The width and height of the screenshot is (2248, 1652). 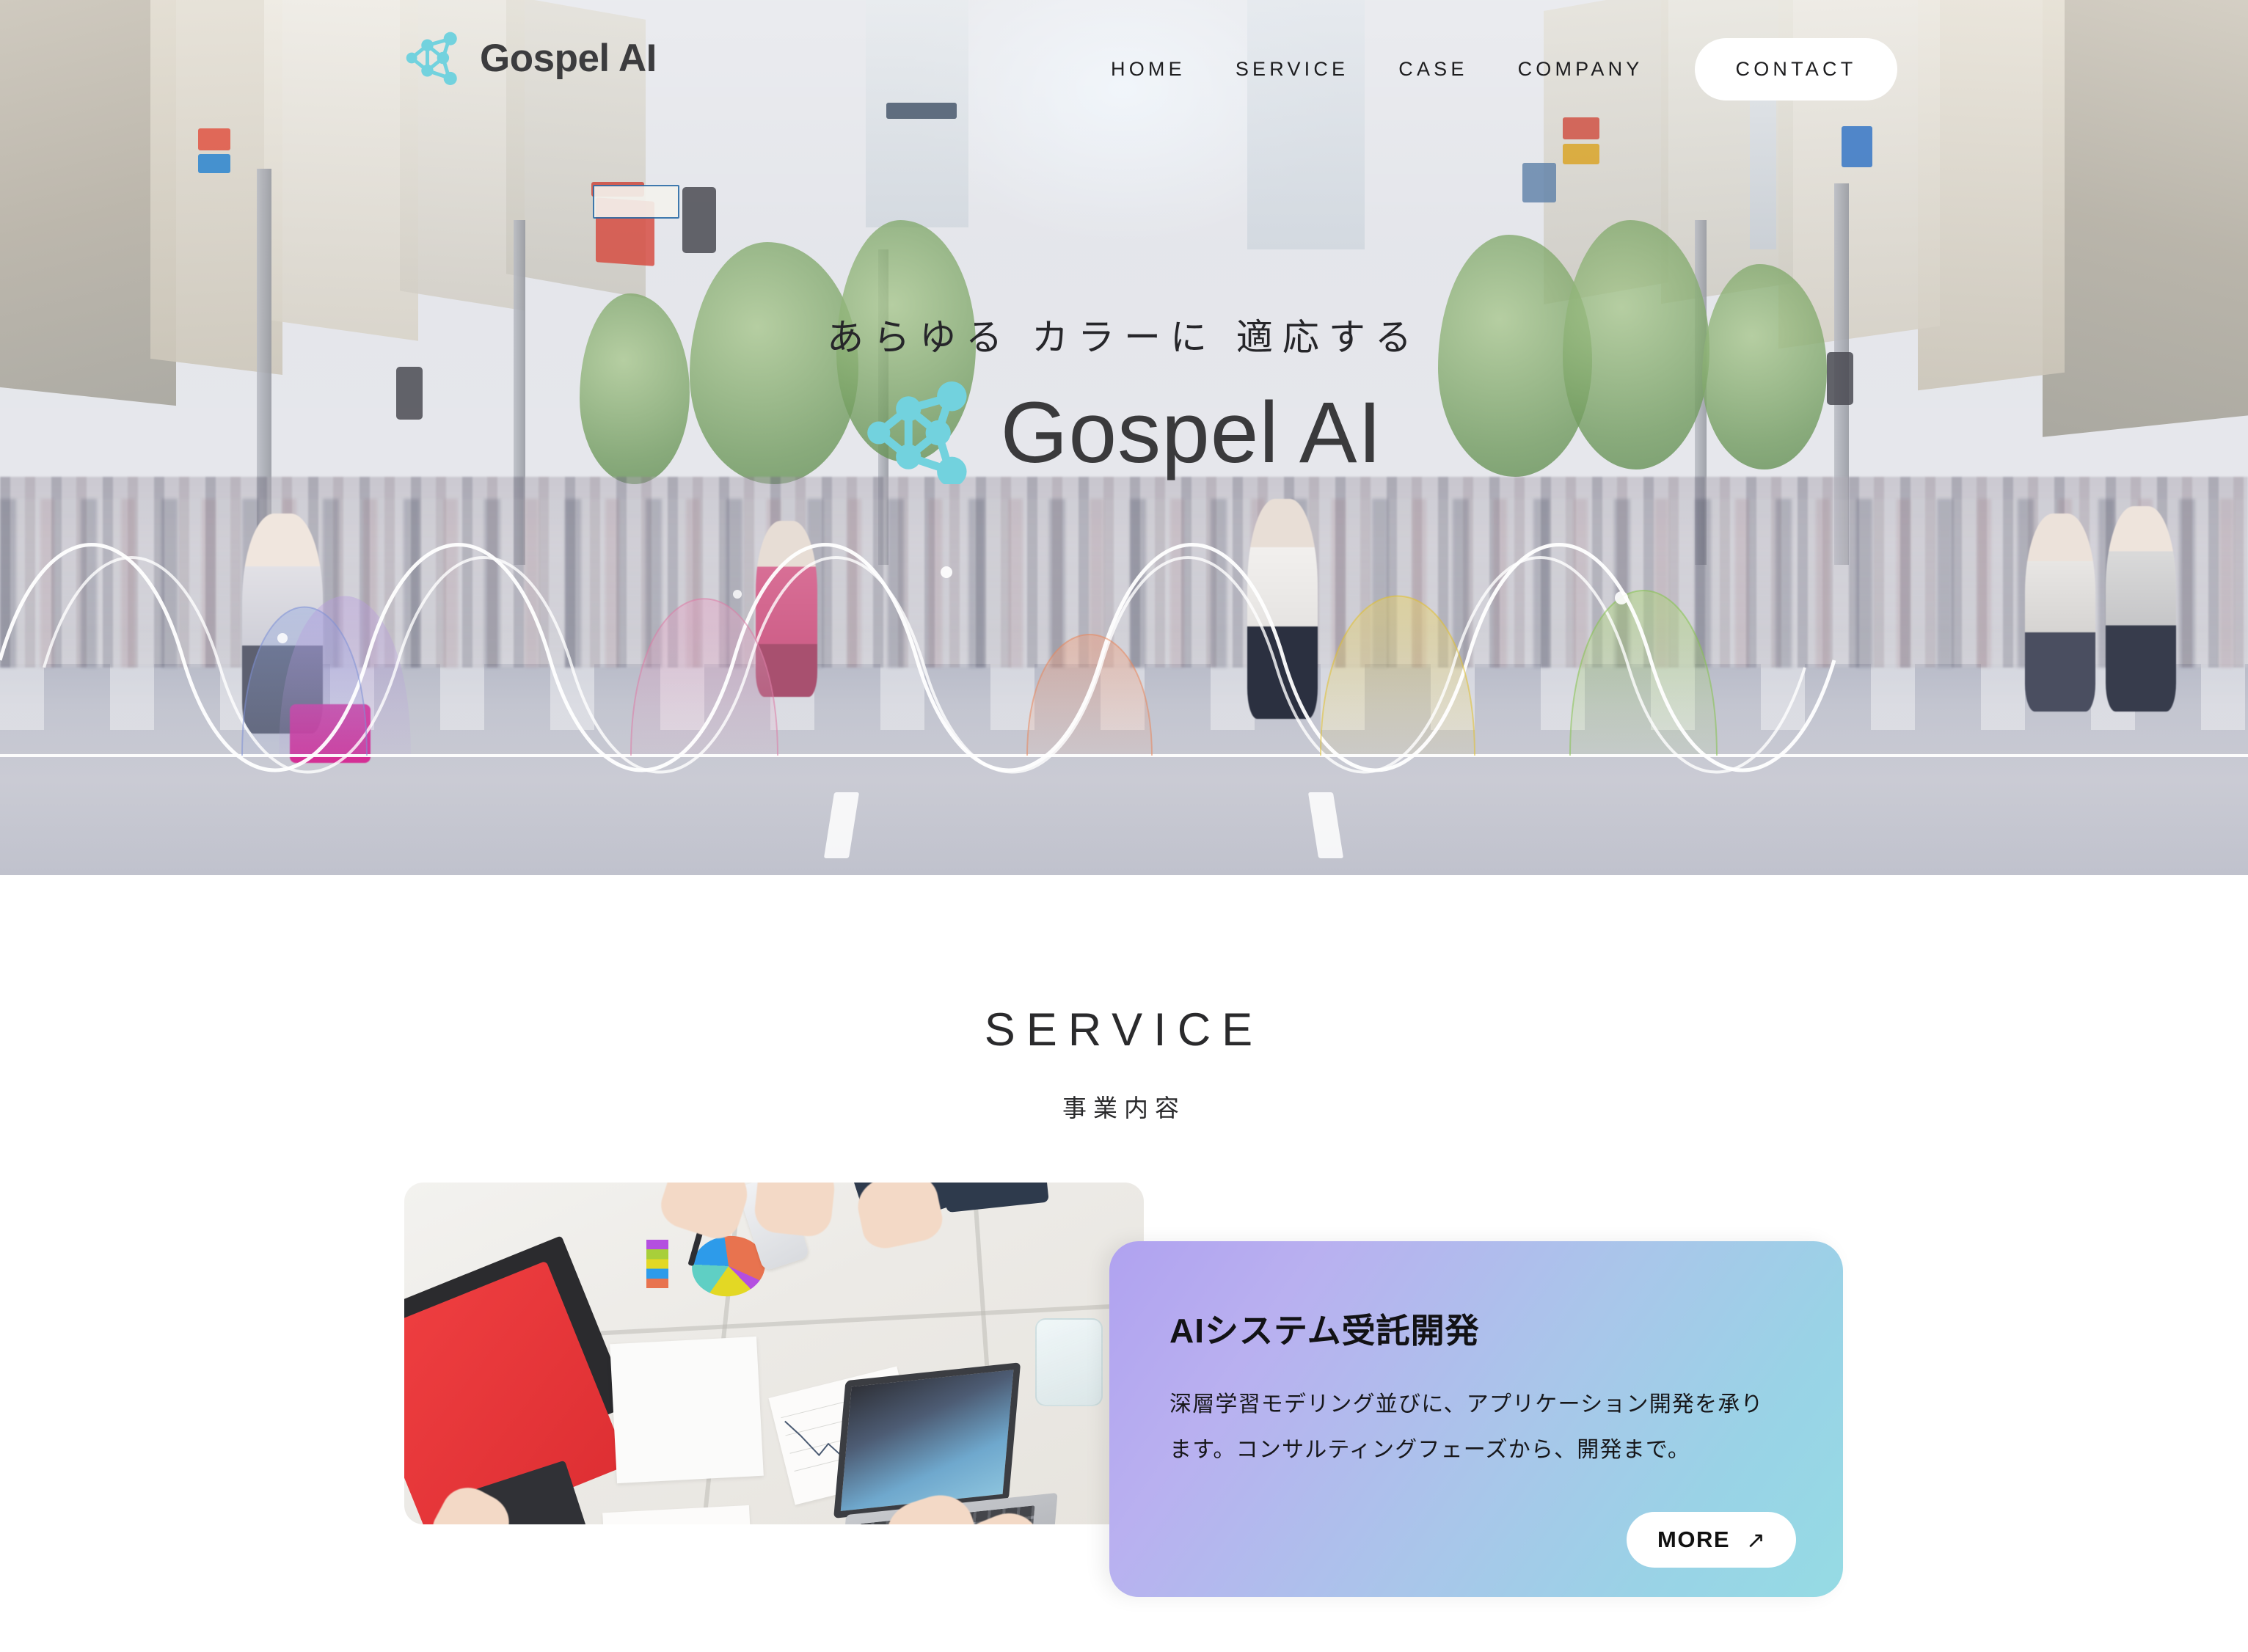 I want to click on pie-chart-legend, so click(x=657, y=1264).